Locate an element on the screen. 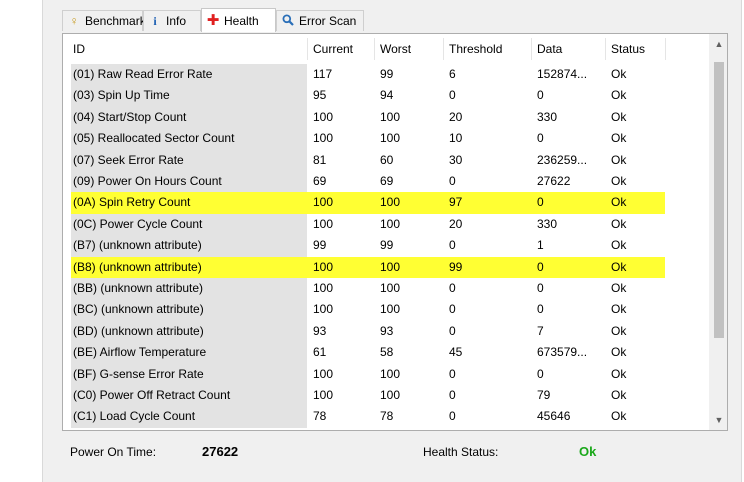  cell-id: (C0) Power Off Retract Count is located at coordinates (152, 395).